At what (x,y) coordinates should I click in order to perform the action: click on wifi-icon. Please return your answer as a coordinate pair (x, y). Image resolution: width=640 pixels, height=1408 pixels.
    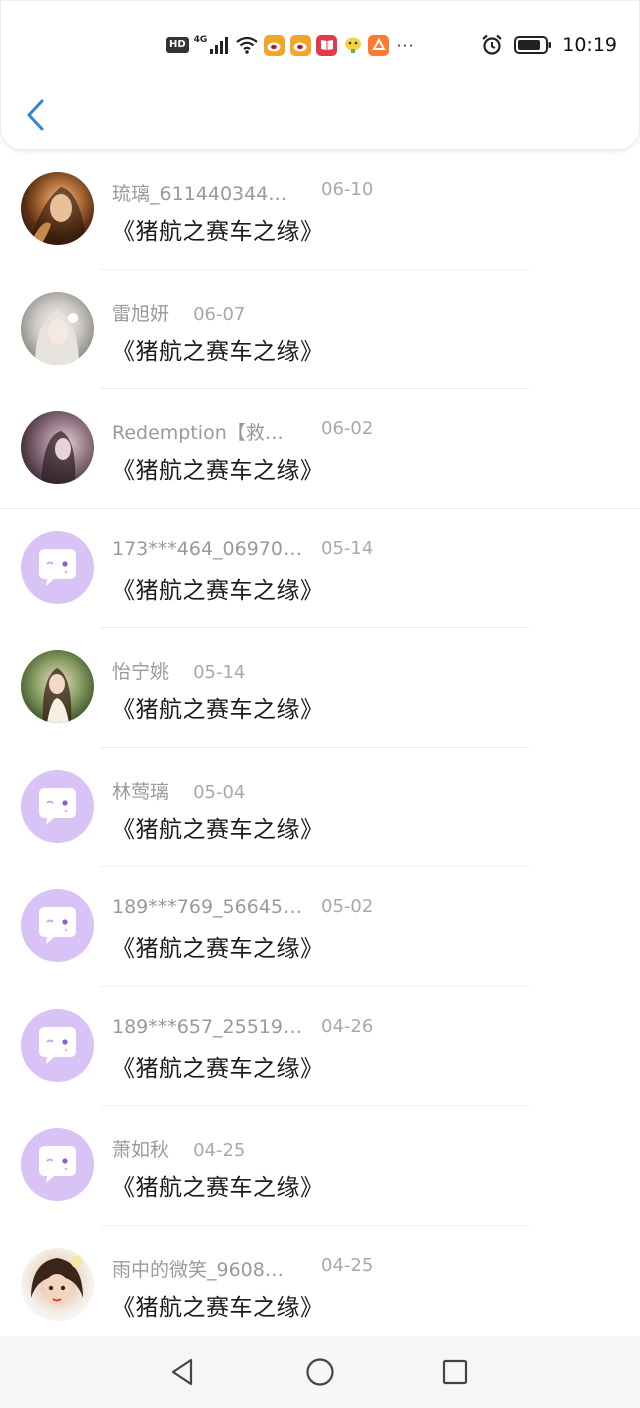
    Looking at the image, I should click on (247, 45).